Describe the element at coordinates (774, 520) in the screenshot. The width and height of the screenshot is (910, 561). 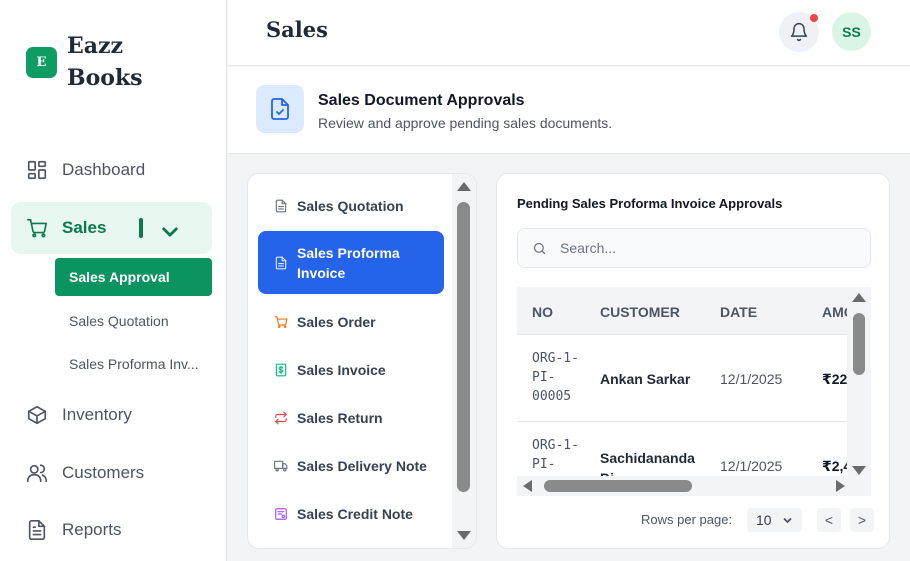
I see `rows-per-page-select: 10` at that location.